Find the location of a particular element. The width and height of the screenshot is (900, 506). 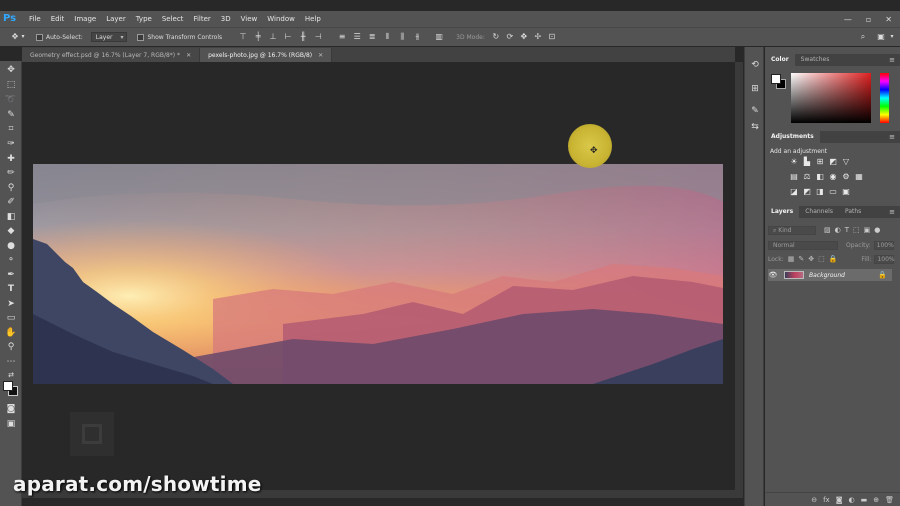

workspace-icon: ▣ is located at coordinates (881, 37).